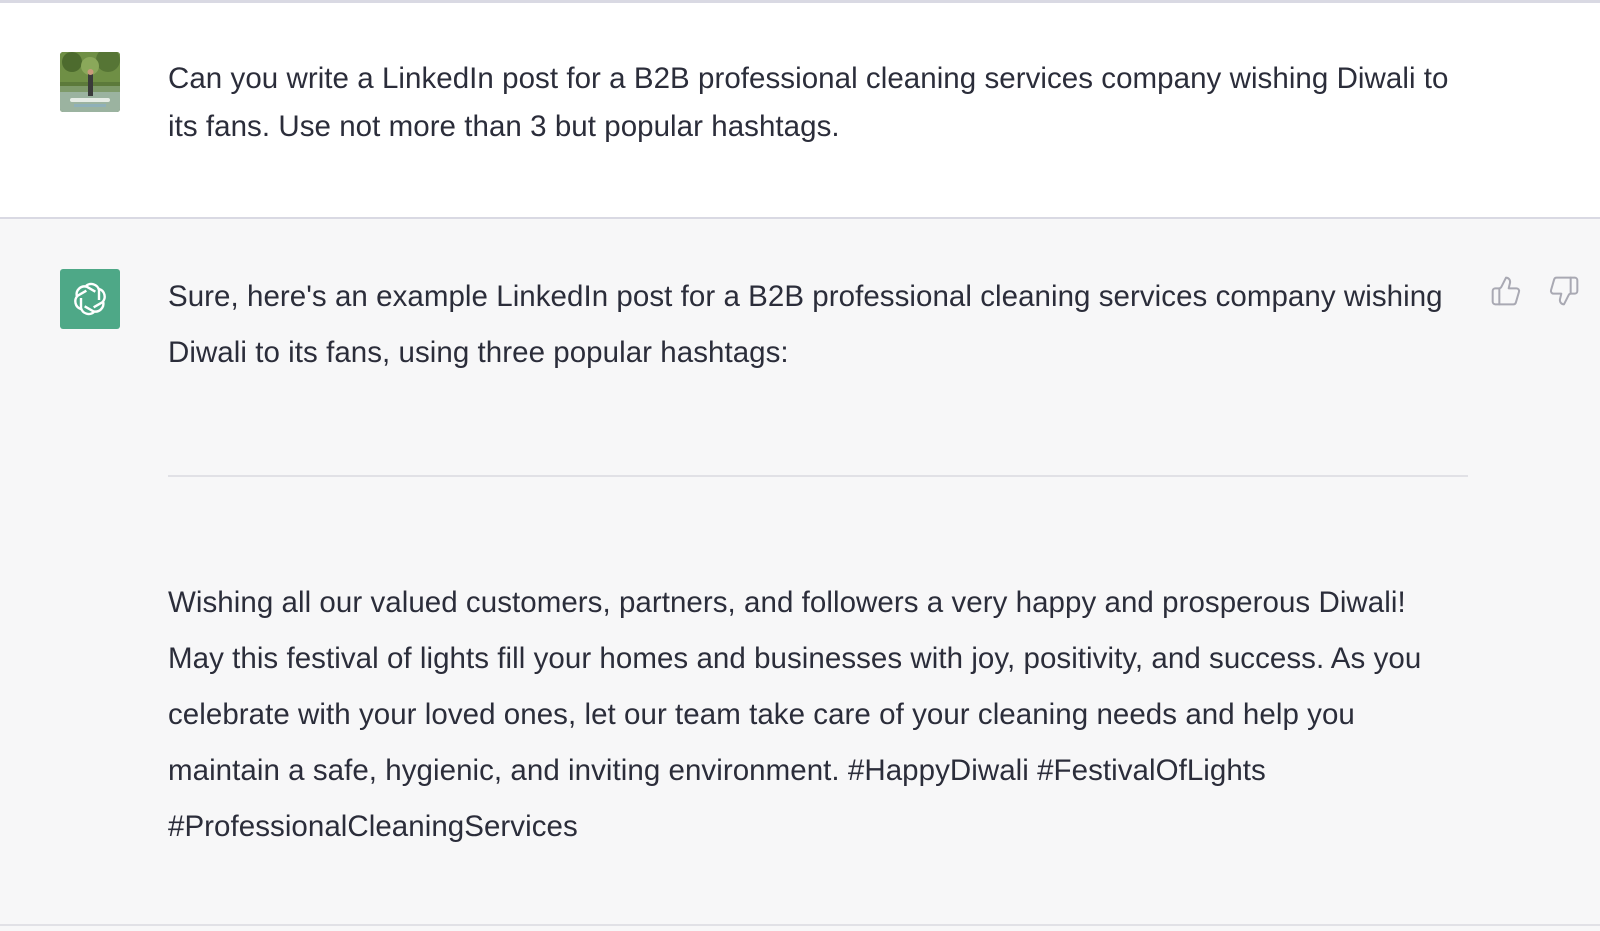 The height and width of the screenshot is (931, 1600). I want to click on thumbs-down-button, so click(1564, 291).